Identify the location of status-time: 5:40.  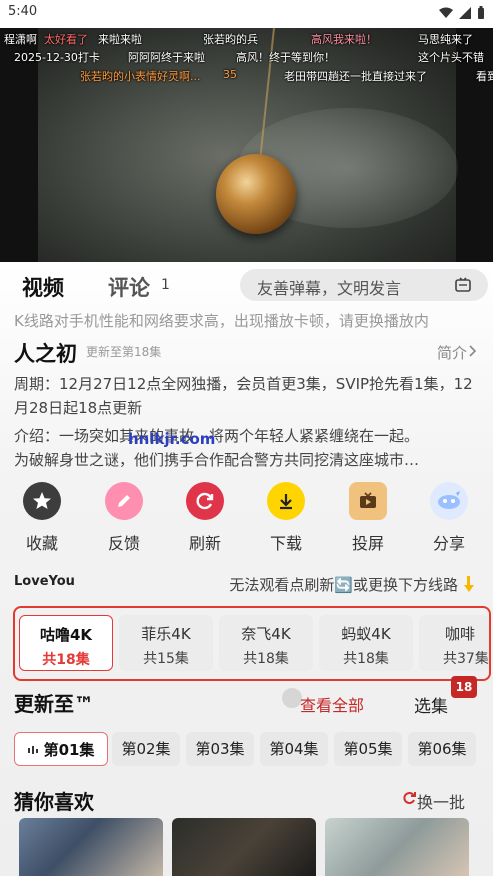
(23, 11).